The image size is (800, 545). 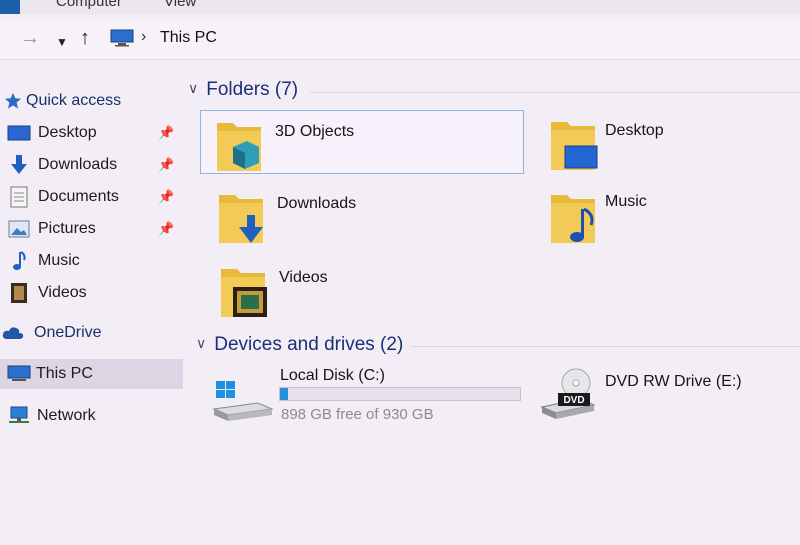 What do you see at coordinates (244, 293) in the screenshot?
I see `videos-folder-icon` at bounding box center [244, 293].